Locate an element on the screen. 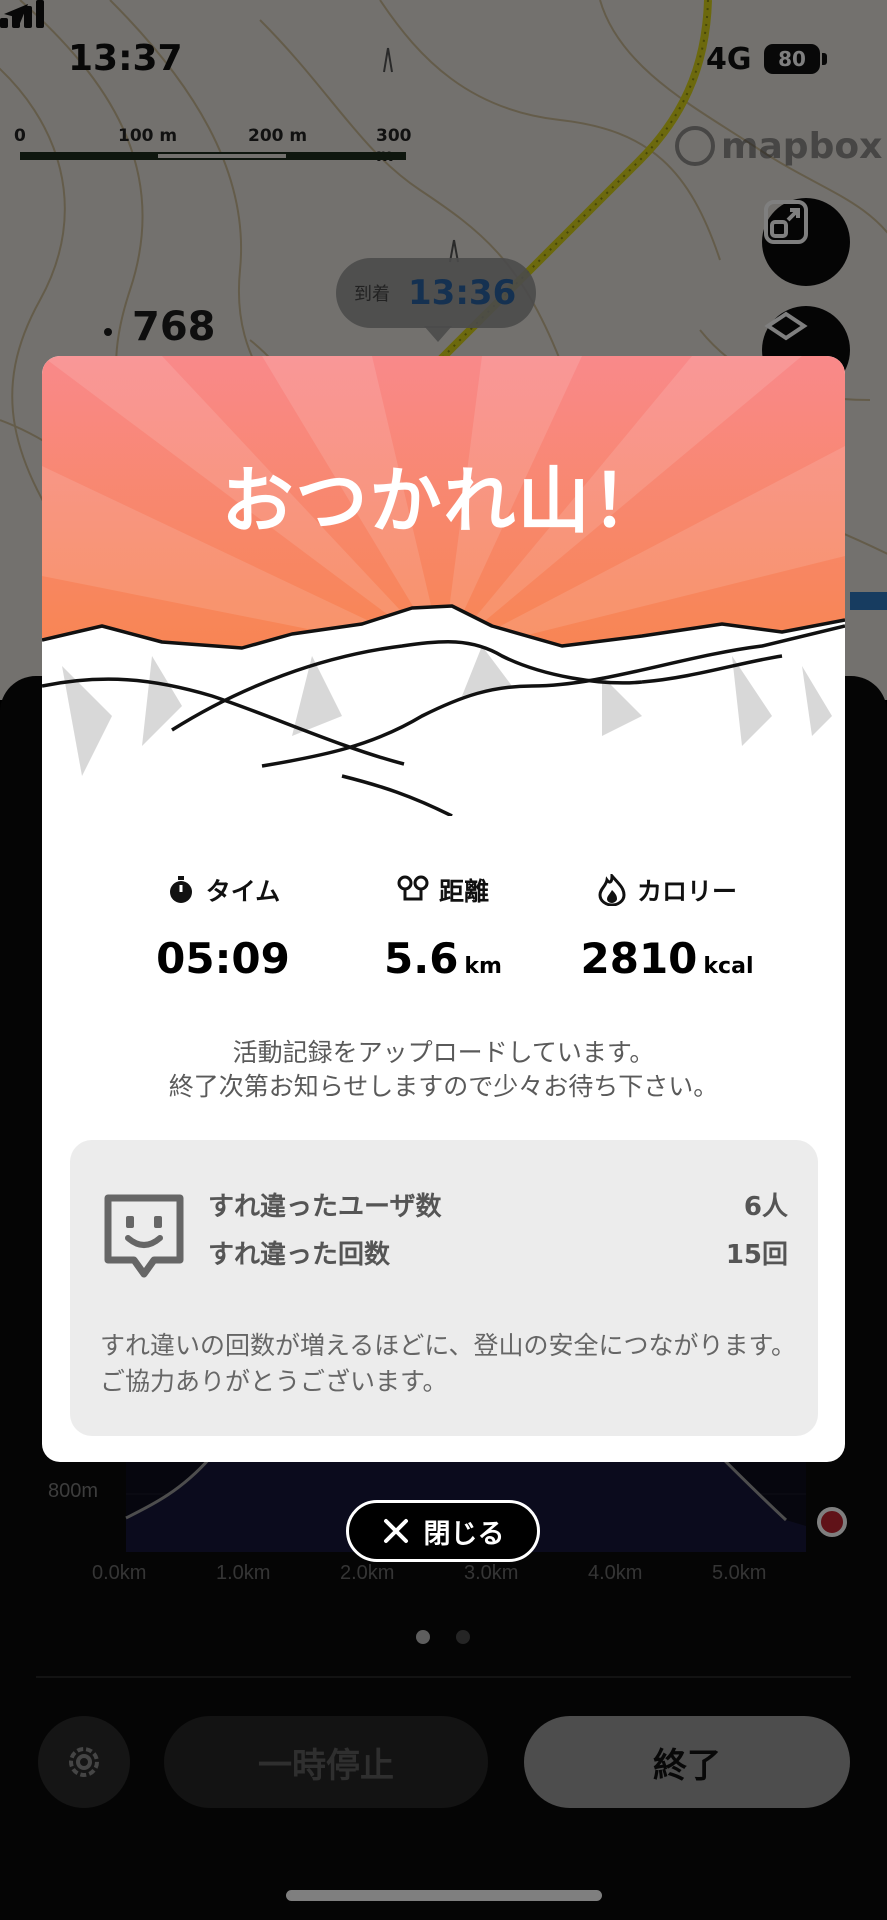 The width and height of the screenshot is (887, 1920). activity-stats: タイム 05:09 距離 5.6 km カロリー 2810 kcal is located at coordinates (443, 935).